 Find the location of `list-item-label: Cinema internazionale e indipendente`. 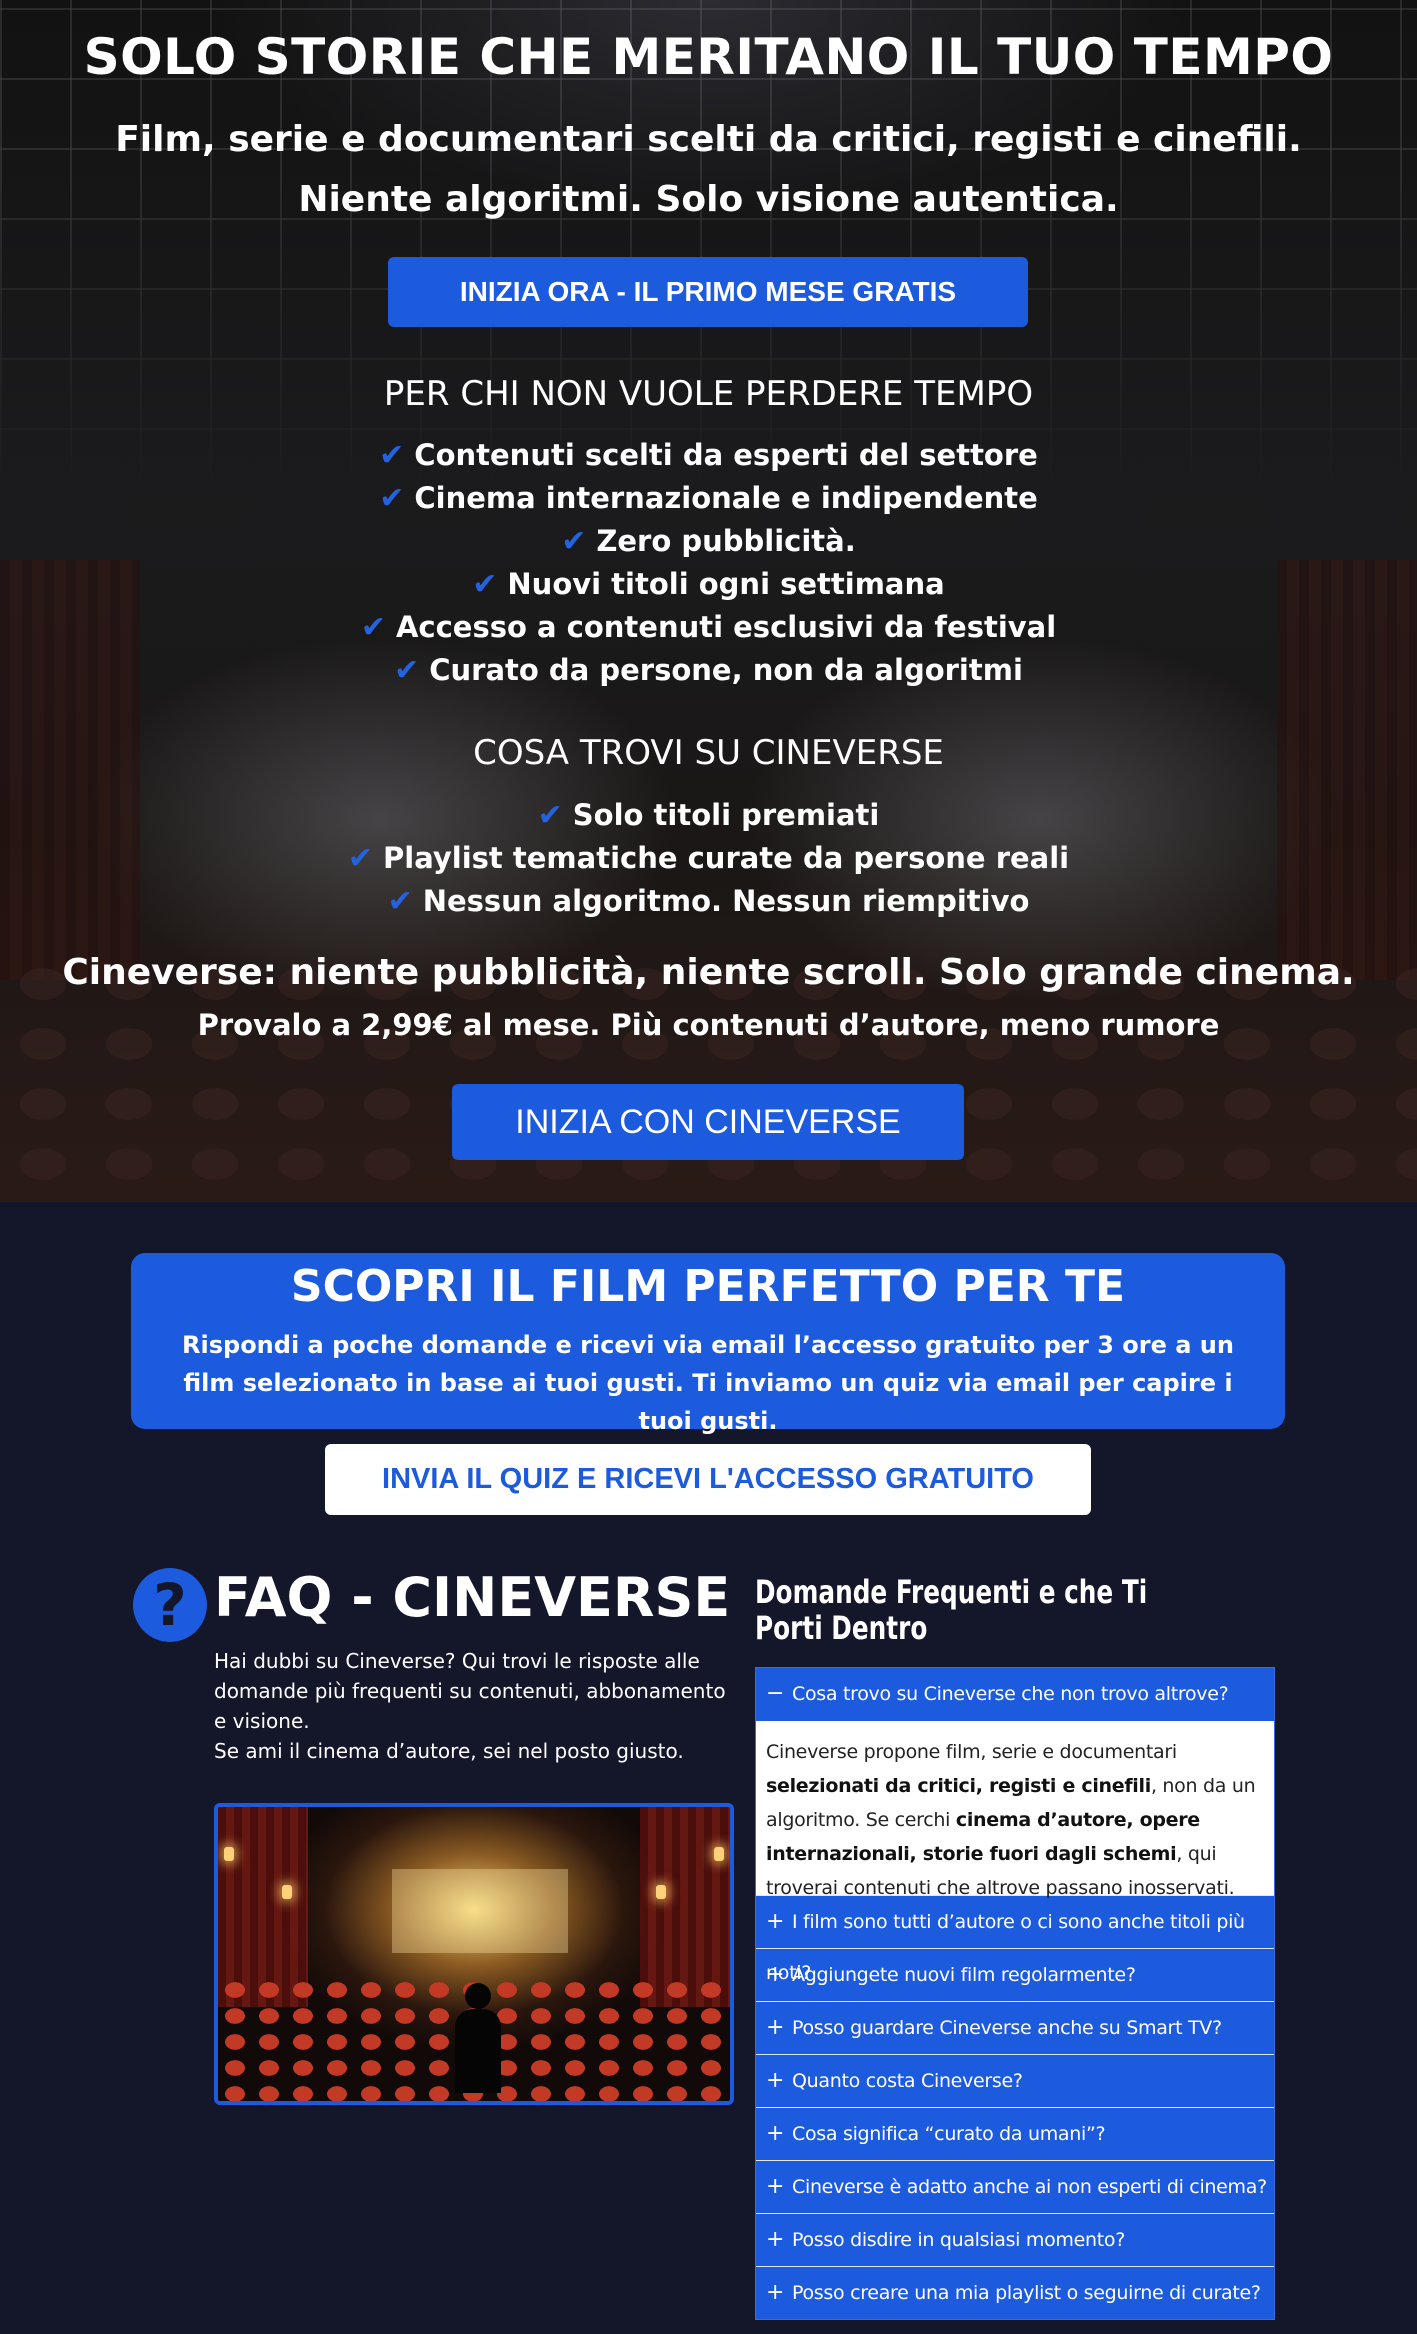

list-item-label: Cinema internazionale e indipendente is located at coordinates (726, 498).